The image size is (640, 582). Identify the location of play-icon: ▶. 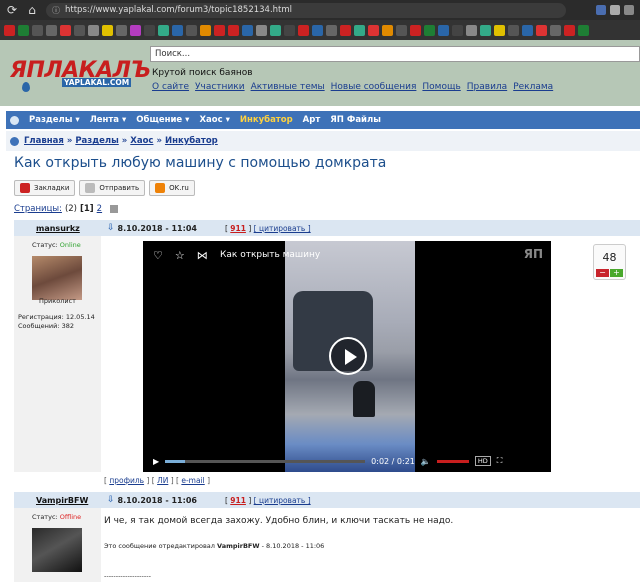
(156, 461).